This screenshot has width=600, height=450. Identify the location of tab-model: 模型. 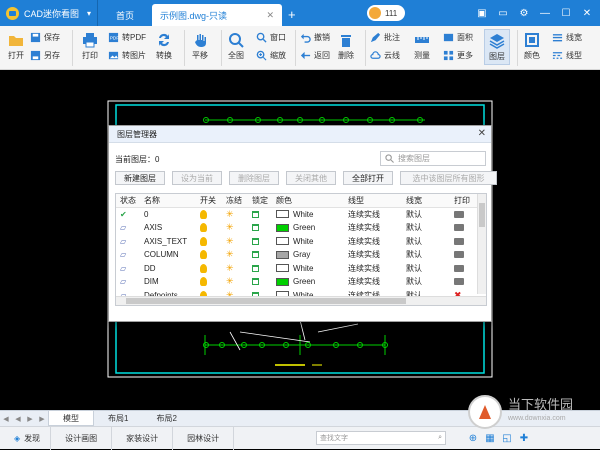
(71, 418).